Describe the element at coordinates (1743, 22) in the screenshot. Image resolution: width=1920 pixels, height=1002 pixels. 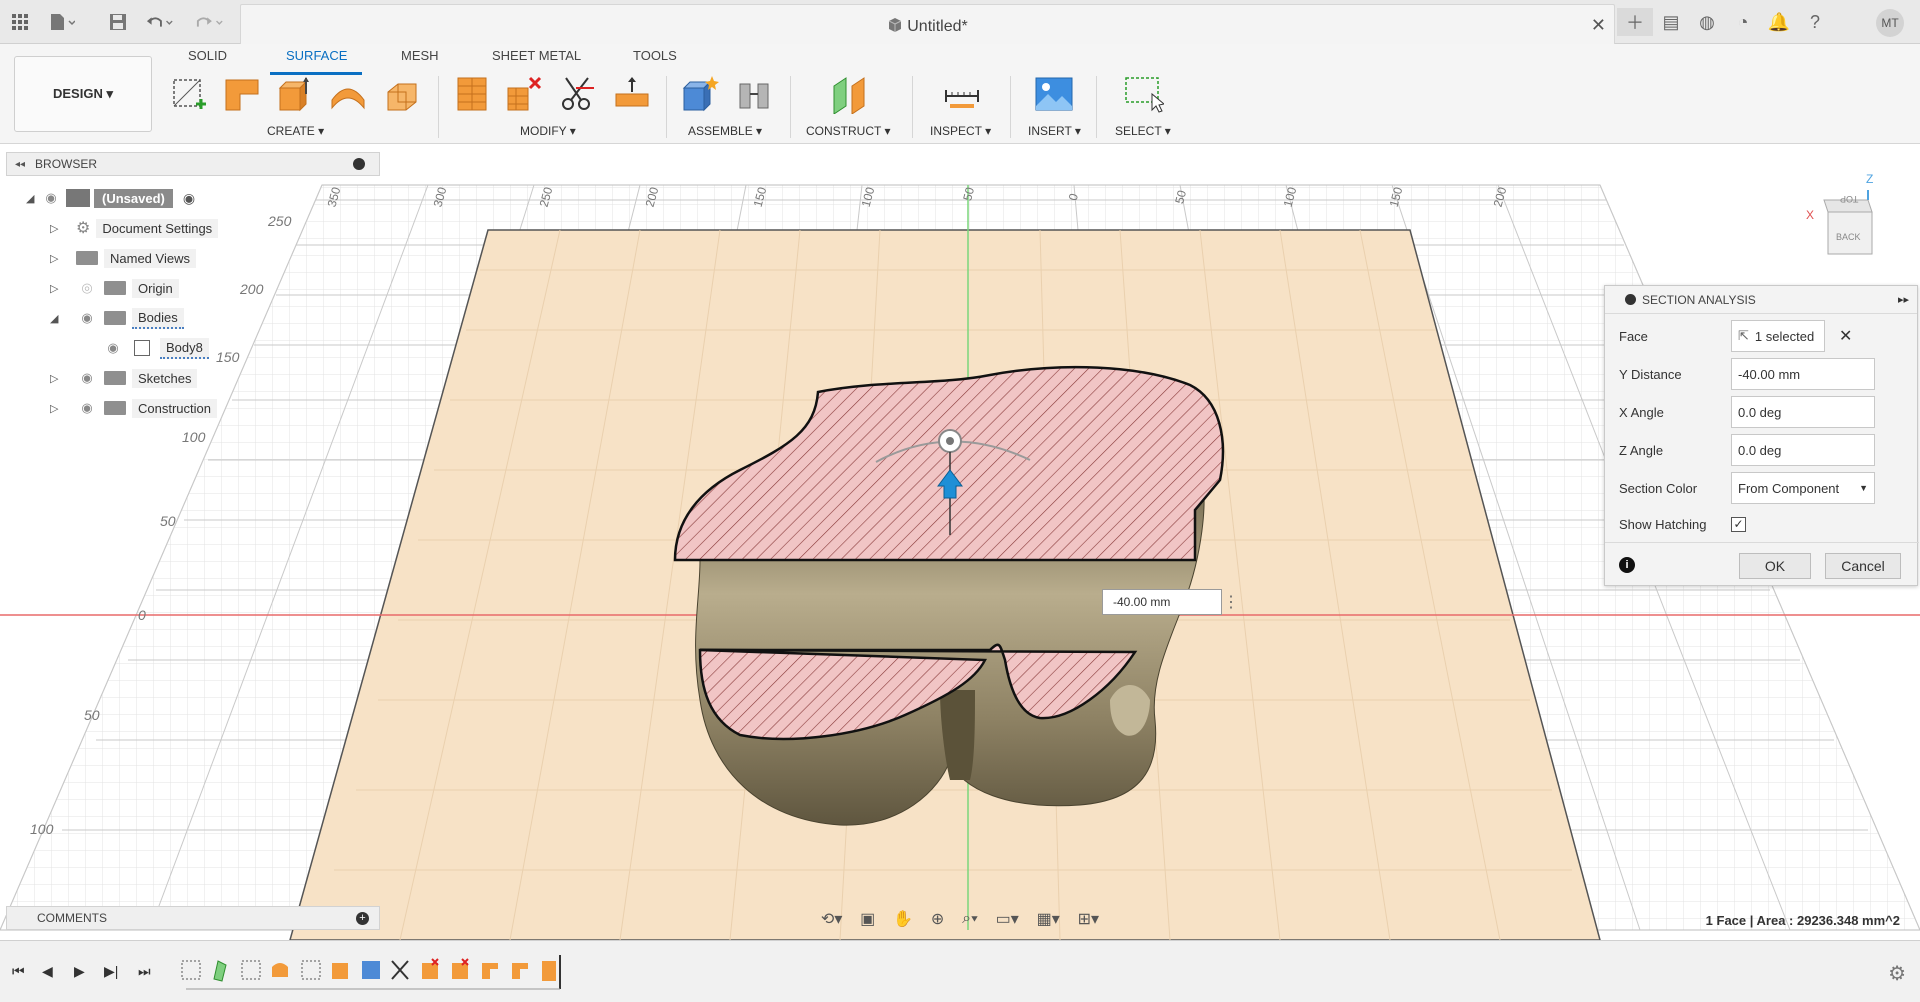
I see `job-status-icon: ◔` at that location.